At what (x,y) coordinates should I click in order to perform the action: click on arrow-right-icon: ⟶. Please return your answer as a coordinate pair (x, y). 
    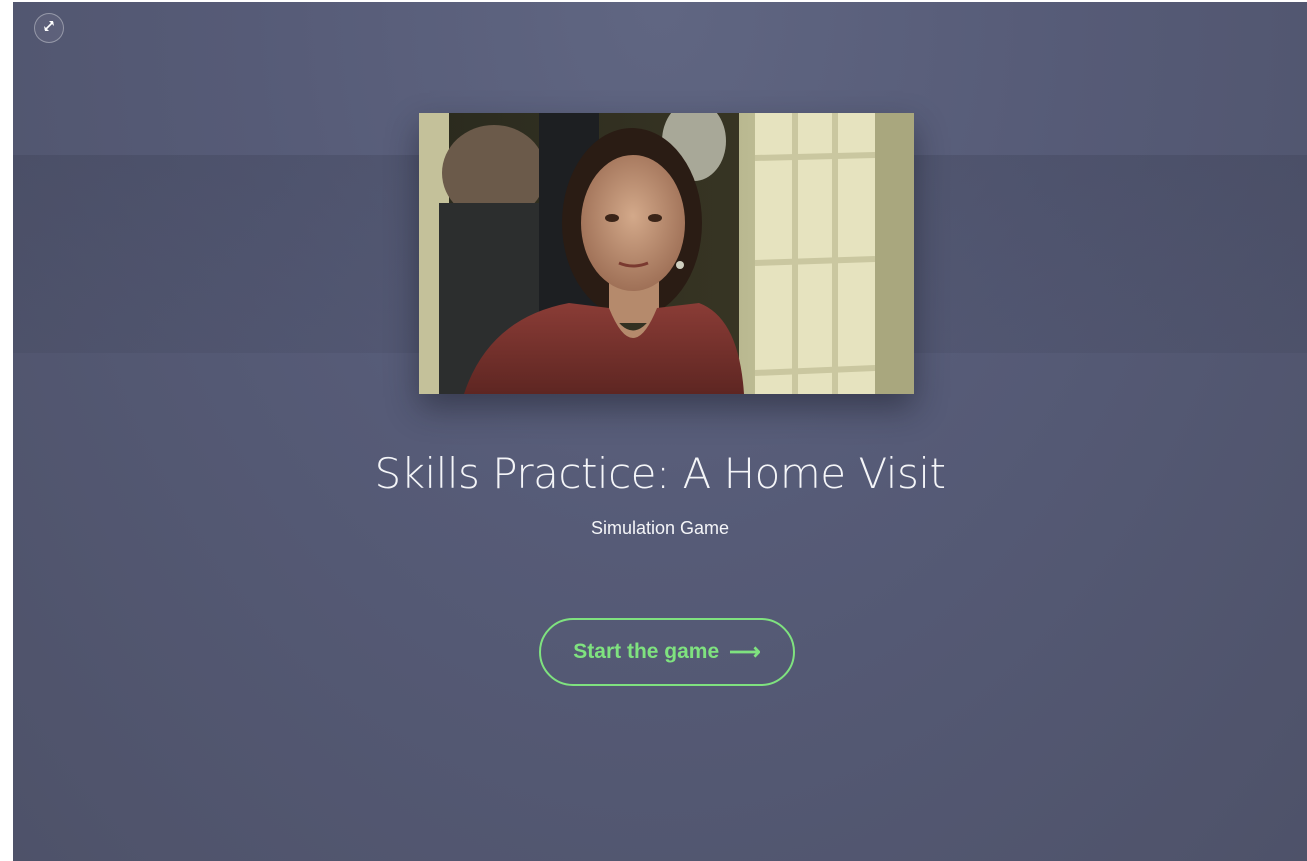
    Looking at the image, I should click on (745, 651).